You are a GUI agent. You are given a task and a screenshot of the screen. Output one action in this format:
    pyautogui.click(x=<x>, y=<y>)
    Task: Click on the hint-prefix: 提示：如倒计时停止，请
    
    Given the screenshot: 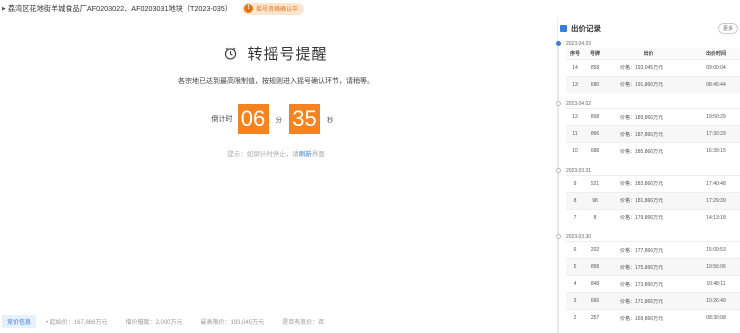 What is the action you would take?
    pyautogui.click(x=263, y=154)
    